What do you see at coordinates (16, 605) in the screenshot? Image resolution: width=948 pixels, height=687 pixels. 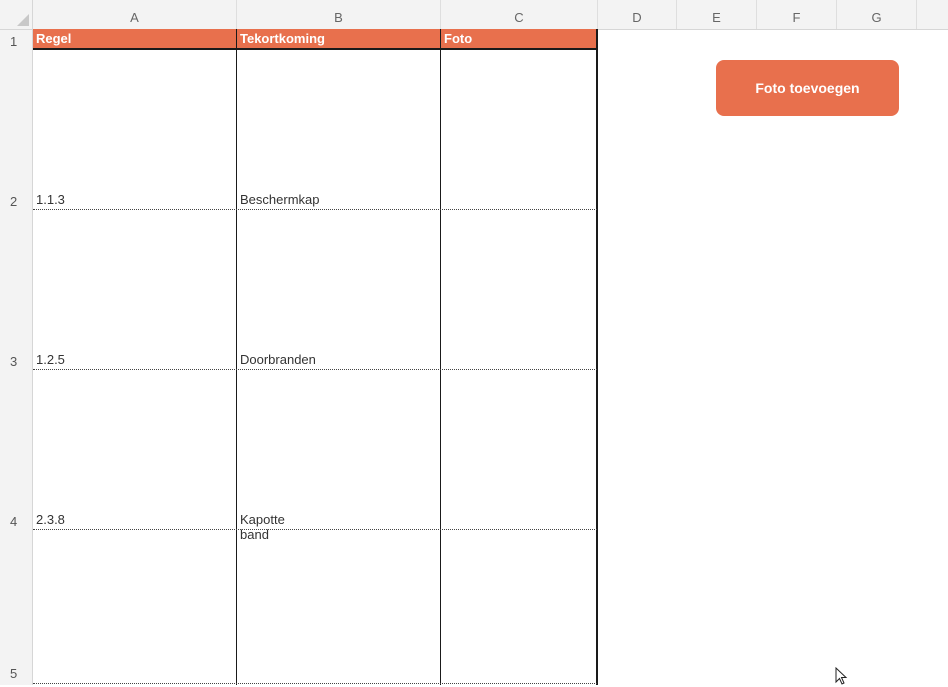 I see `row-header-5: 5` at bounding box center [16, 605].